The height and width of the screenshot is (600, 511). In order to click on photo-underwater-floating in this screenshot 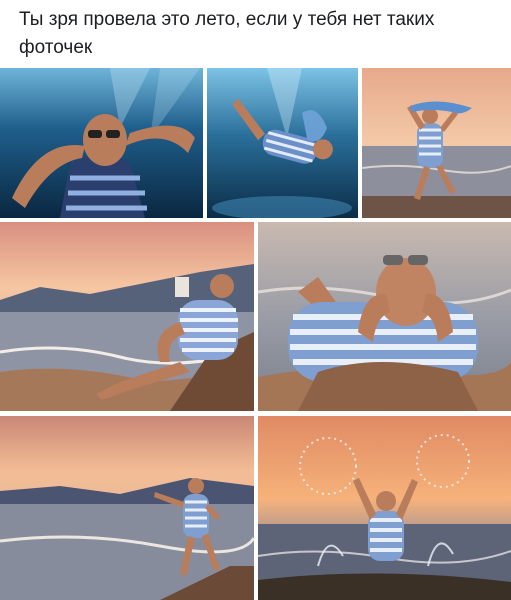, I will do `click(282, 143)`.